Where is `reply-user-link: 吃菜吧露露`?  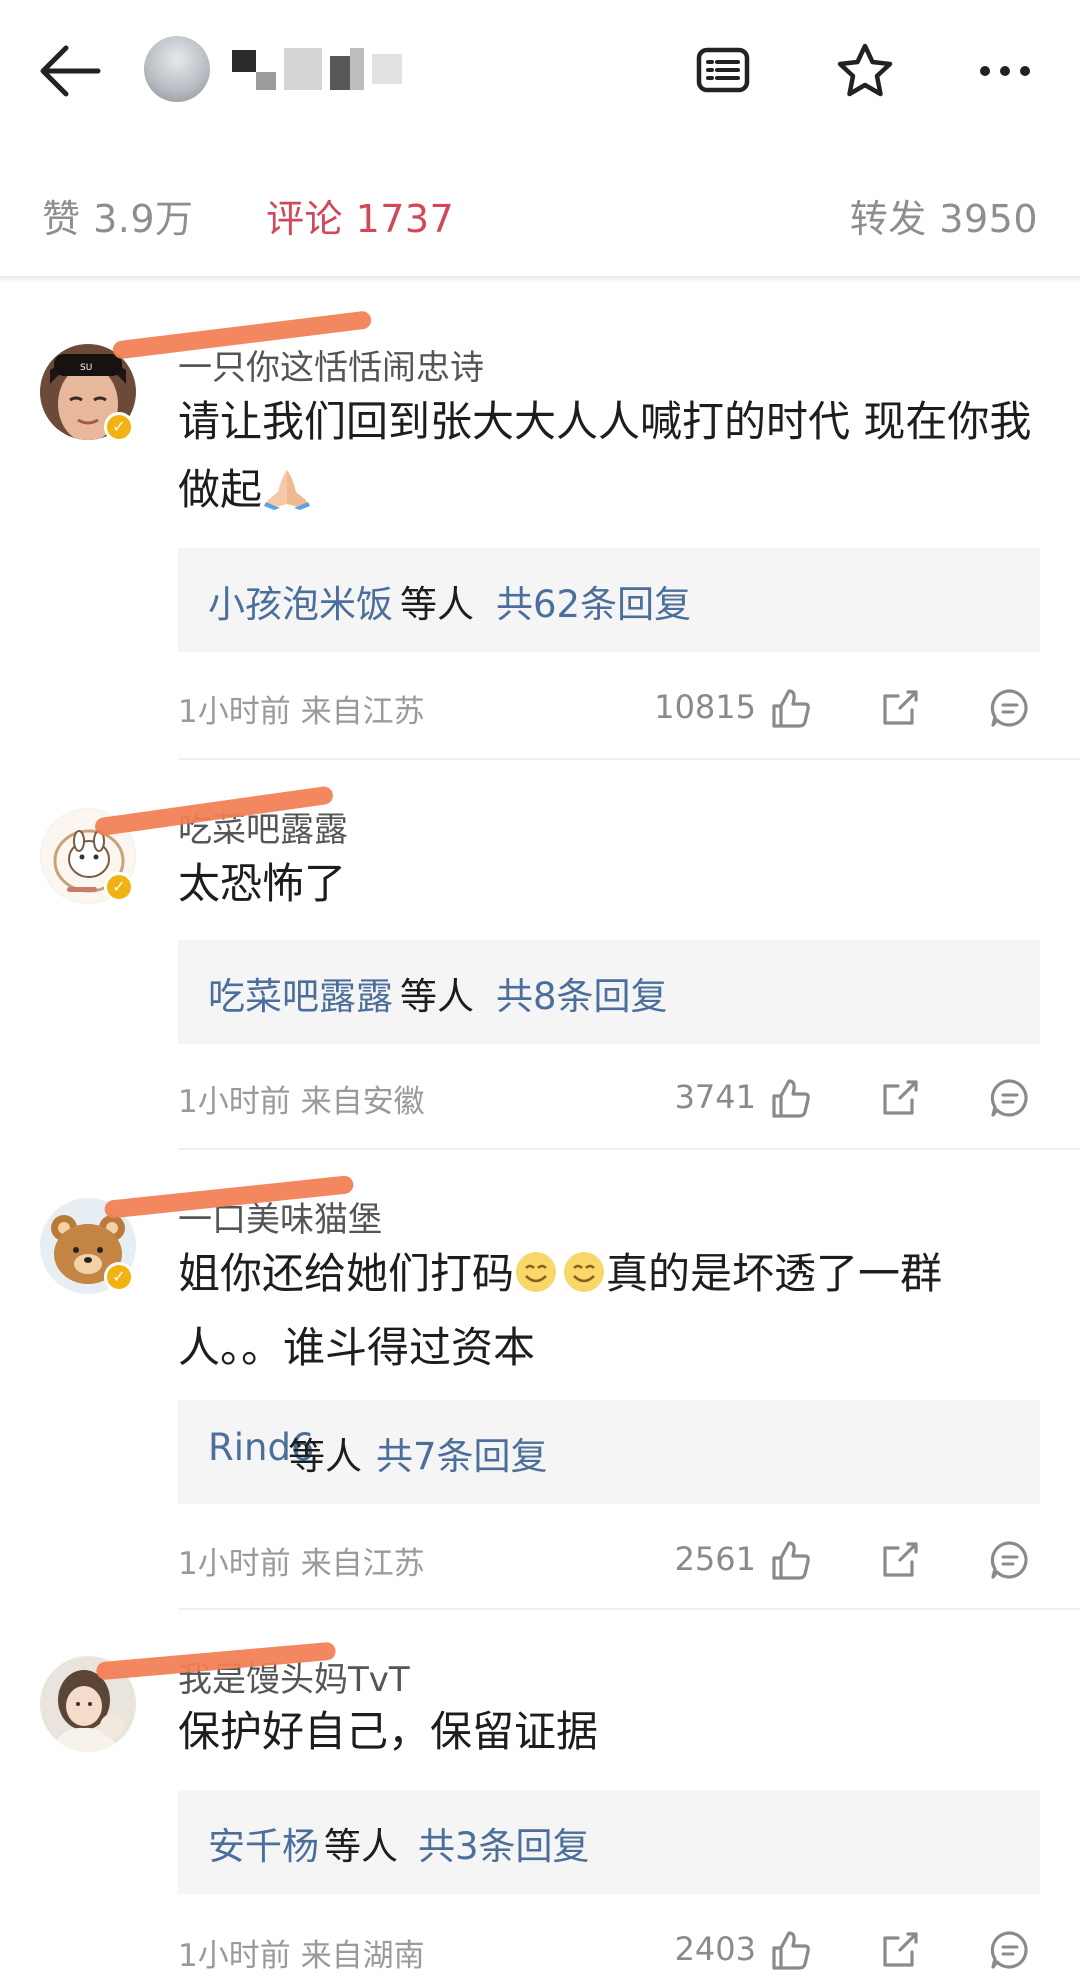
reply-user-link: 吃菜吧露露 is located at coordinates (300, 993).